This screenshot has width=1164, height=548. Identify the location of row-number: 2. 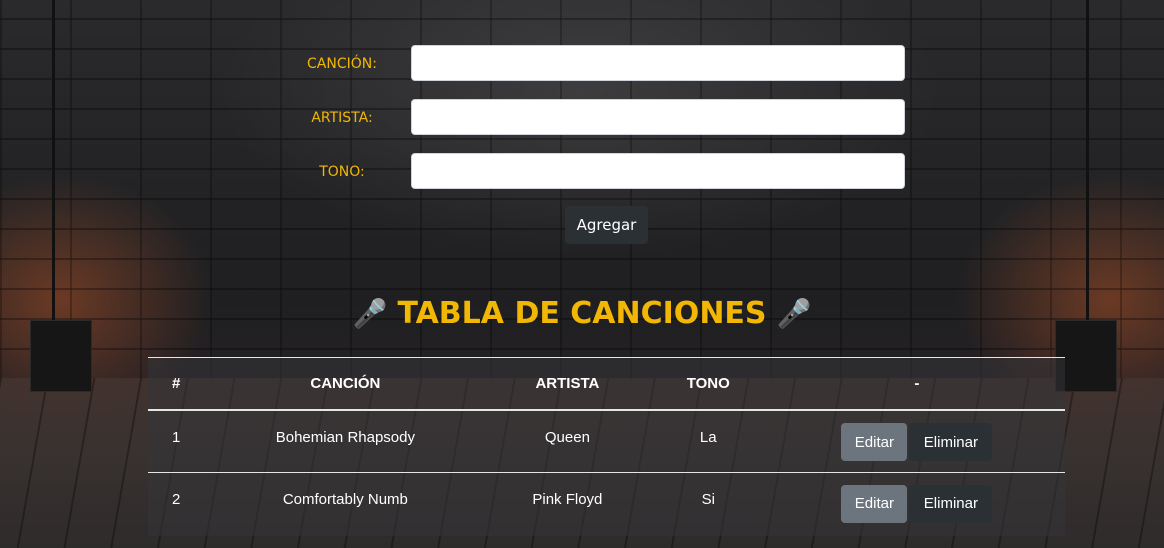
(176, 499).